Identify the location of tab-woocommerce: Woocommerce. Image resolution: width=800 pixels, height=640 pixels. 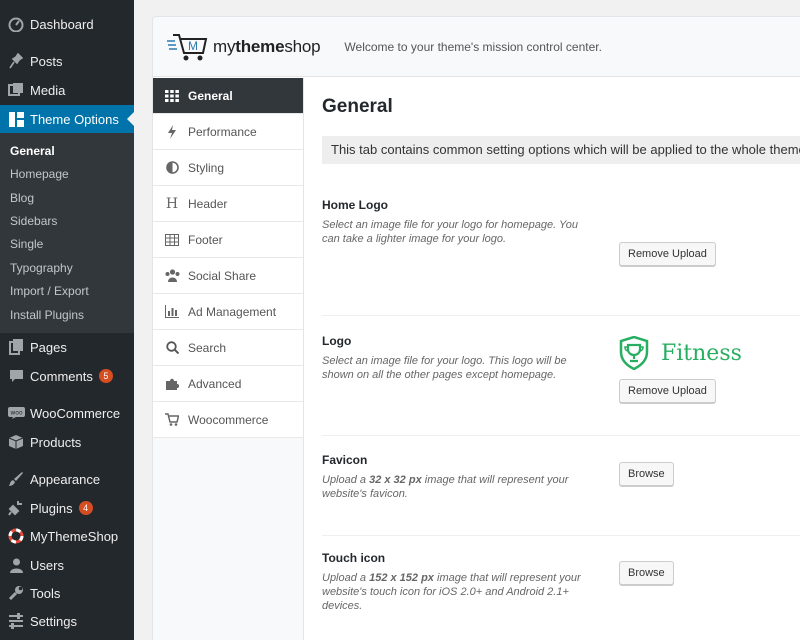
(228, 420).